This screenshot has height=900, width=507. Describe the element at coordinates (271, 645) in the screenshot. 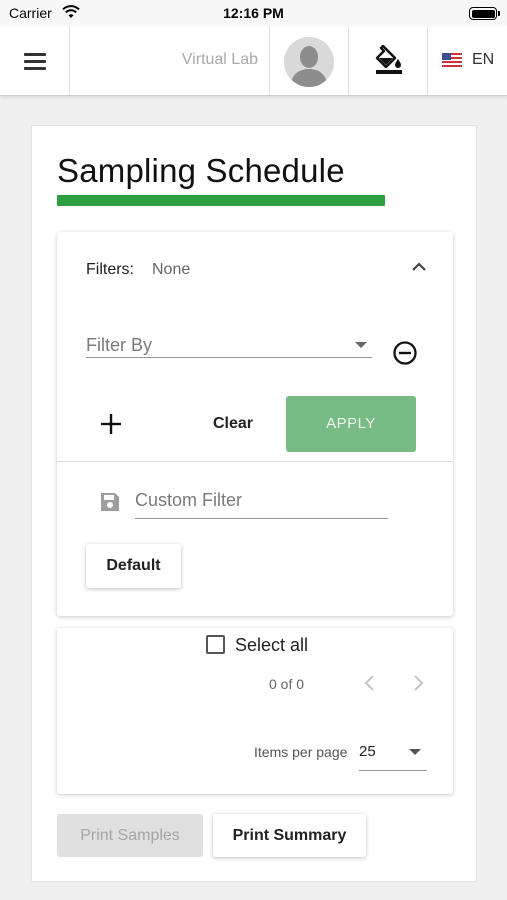

I see `select-all-label: Select all` at that location.